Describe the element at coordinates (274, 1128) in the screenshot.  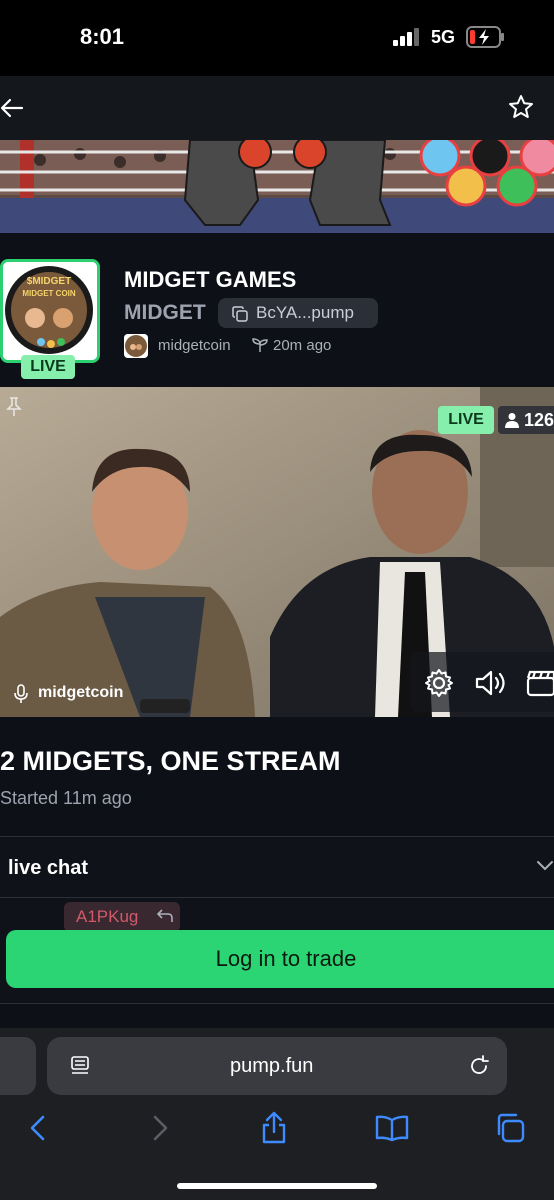
I see `share-icon` at that location.